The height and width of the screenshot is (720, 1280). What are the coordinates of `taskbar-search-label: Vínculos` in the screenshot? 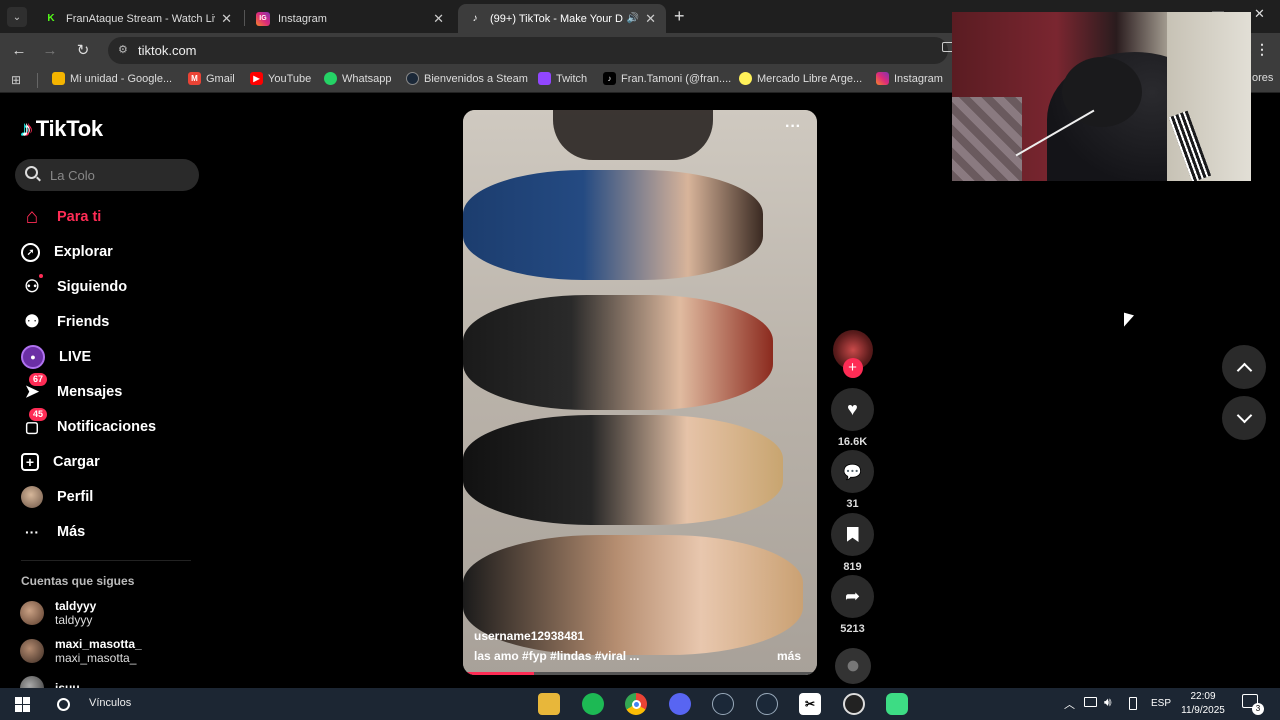 It's located at (110, 703).